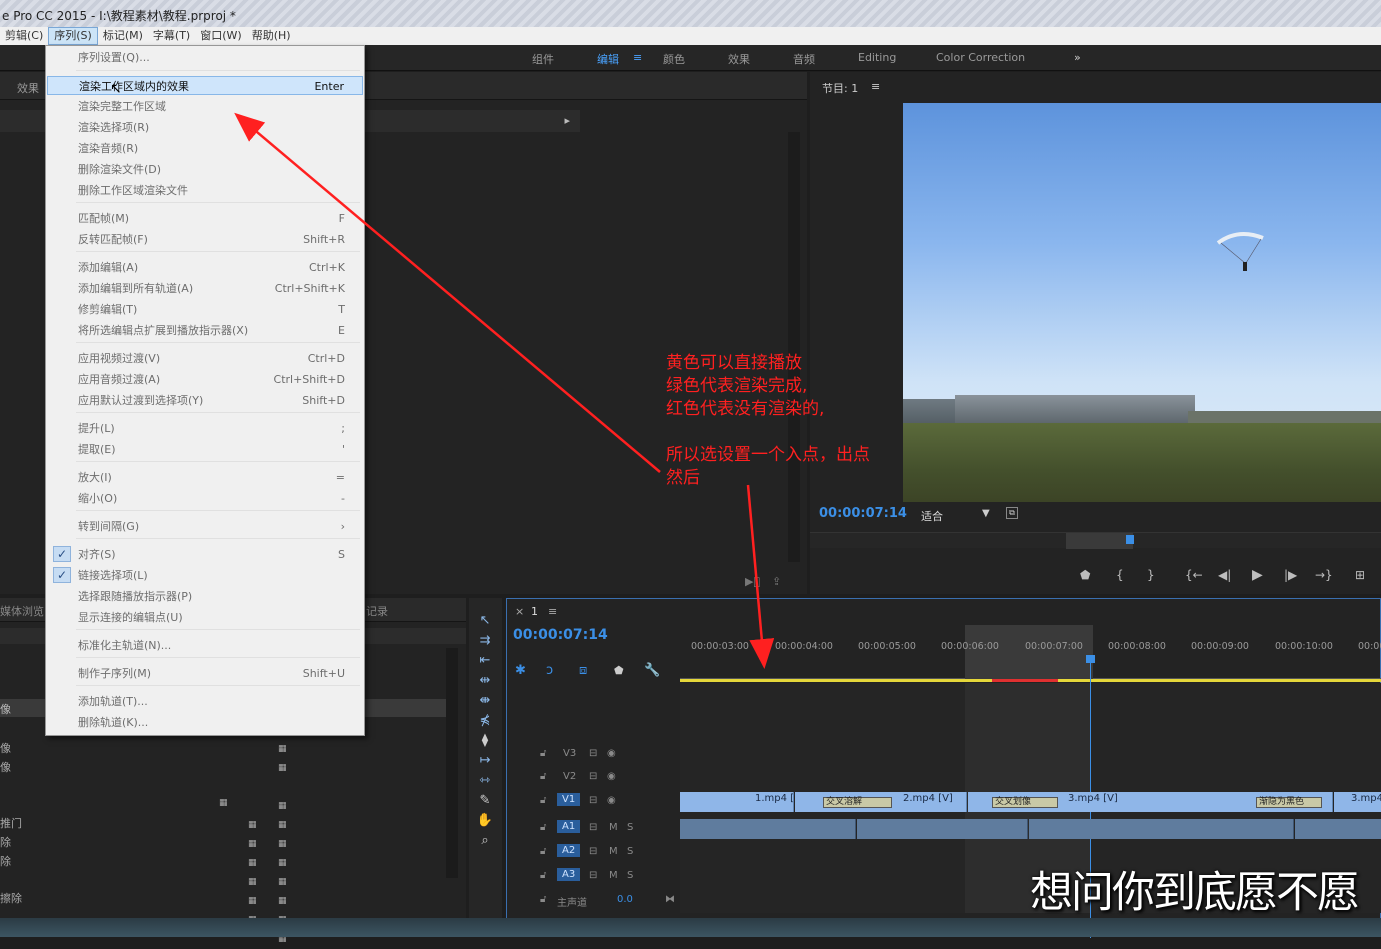  What do you see at coordinates (1194, 575) in the screenshot?
I see `go-to-in-icon: {←` at bounding box center [1194, 575].